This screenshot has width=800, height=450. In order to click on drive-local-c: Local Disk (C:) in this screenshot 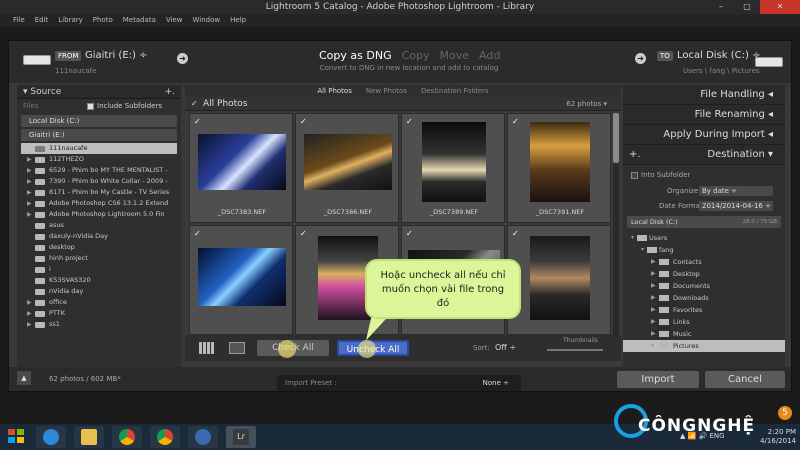, I will do `click(99, 121)`.